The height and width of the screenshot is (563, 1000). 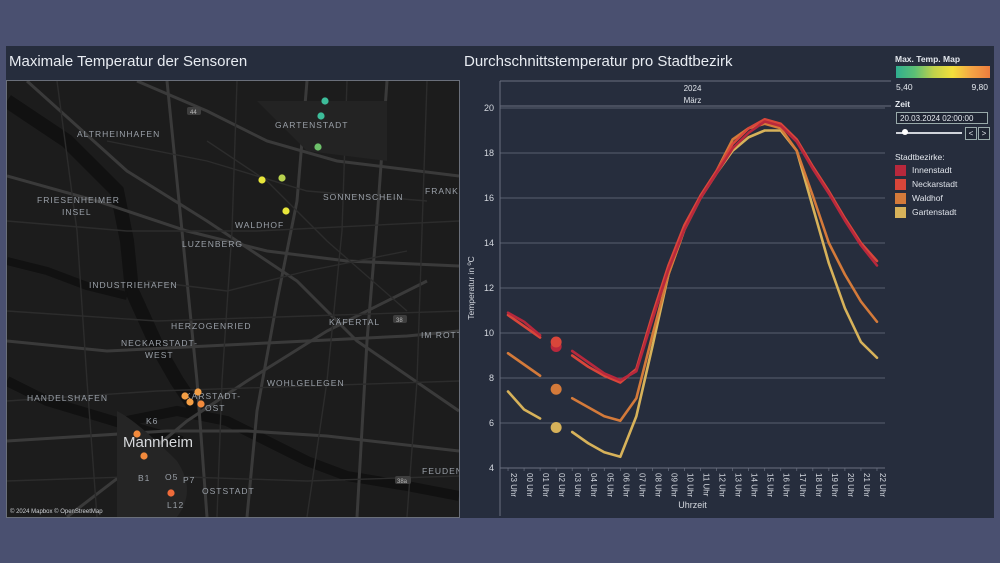 I want to click on sensor-dot: 9.1, so click(x=190, y=402).